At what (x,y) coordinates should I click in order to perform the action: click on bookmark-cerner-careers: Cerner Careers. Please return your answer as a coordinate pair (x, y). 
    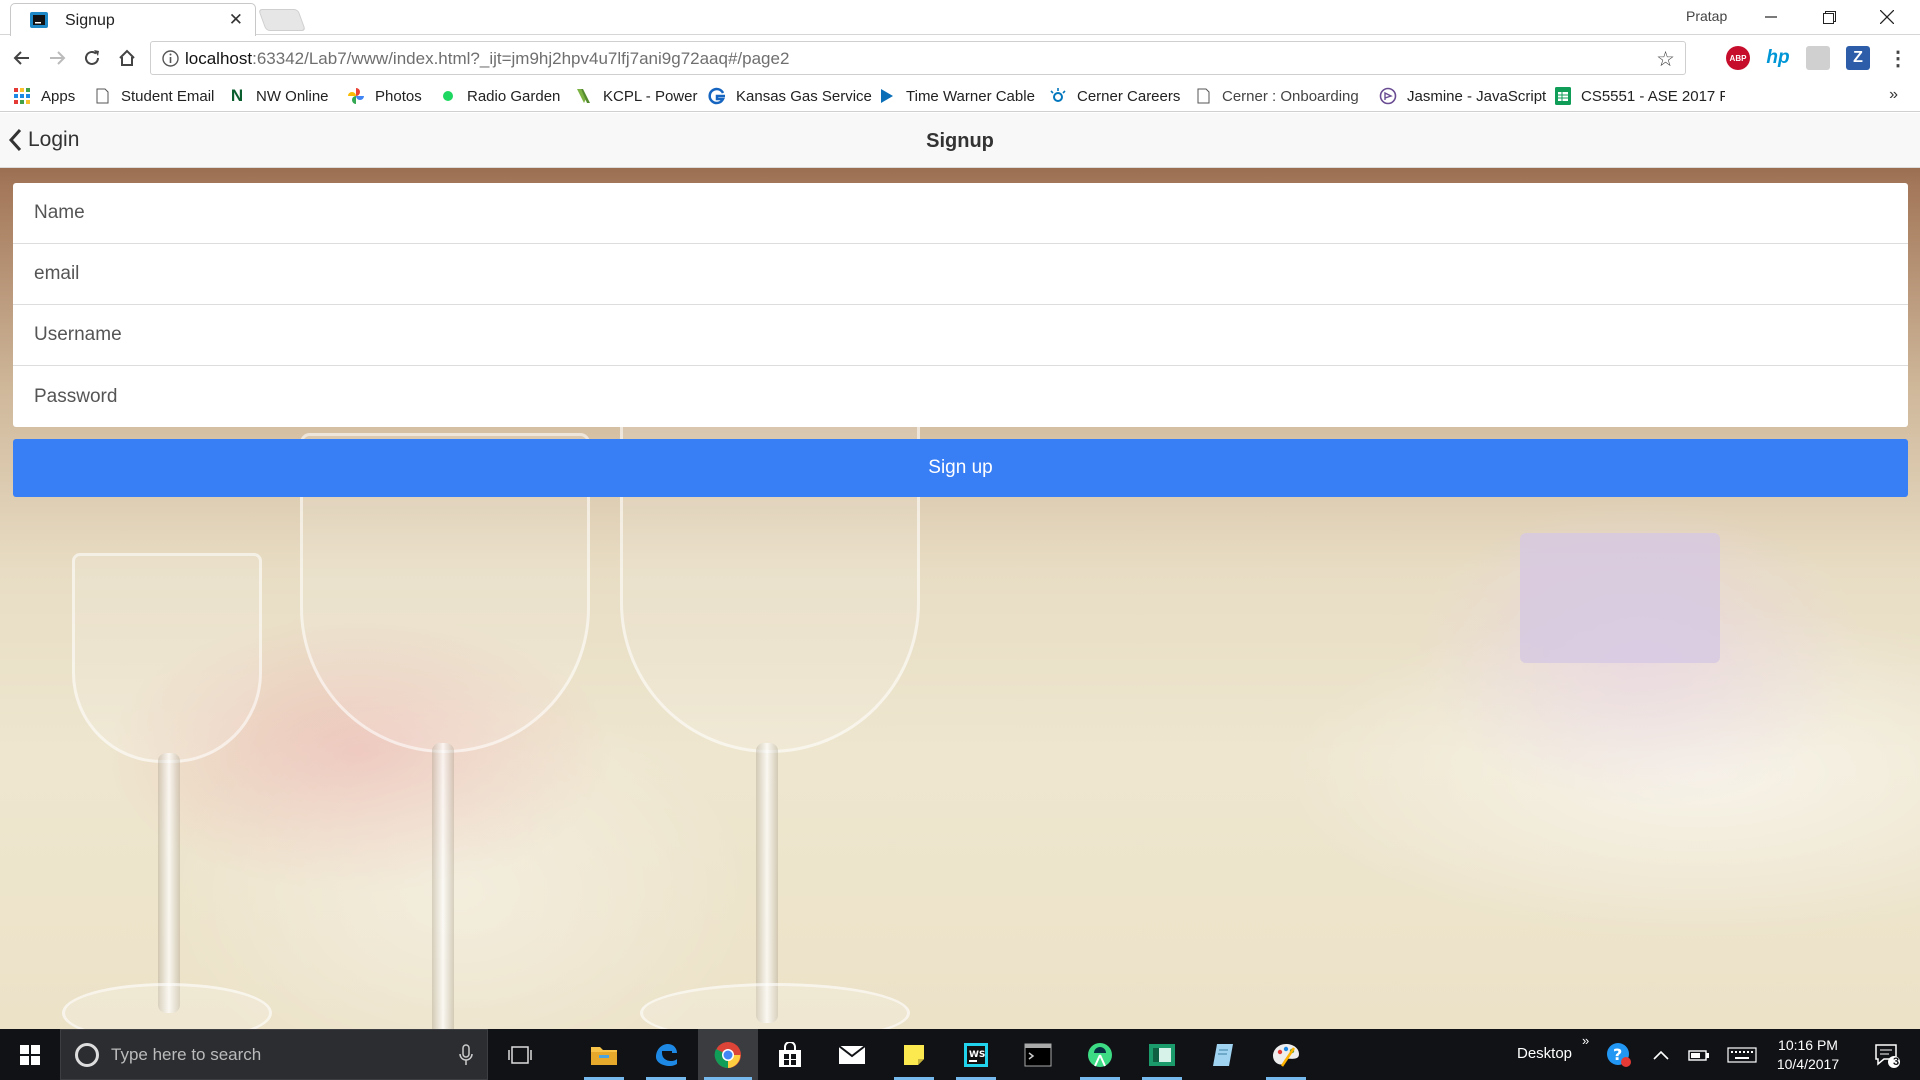
    Looking at the image, I should click on (1114, 96).